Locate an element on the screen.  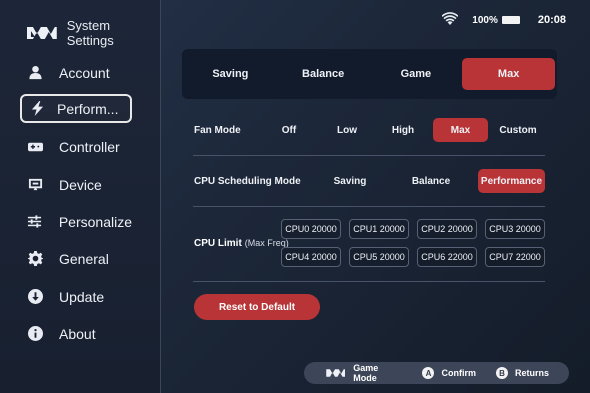
sidebar-item-label: Account is located at coordinates (84, 72).